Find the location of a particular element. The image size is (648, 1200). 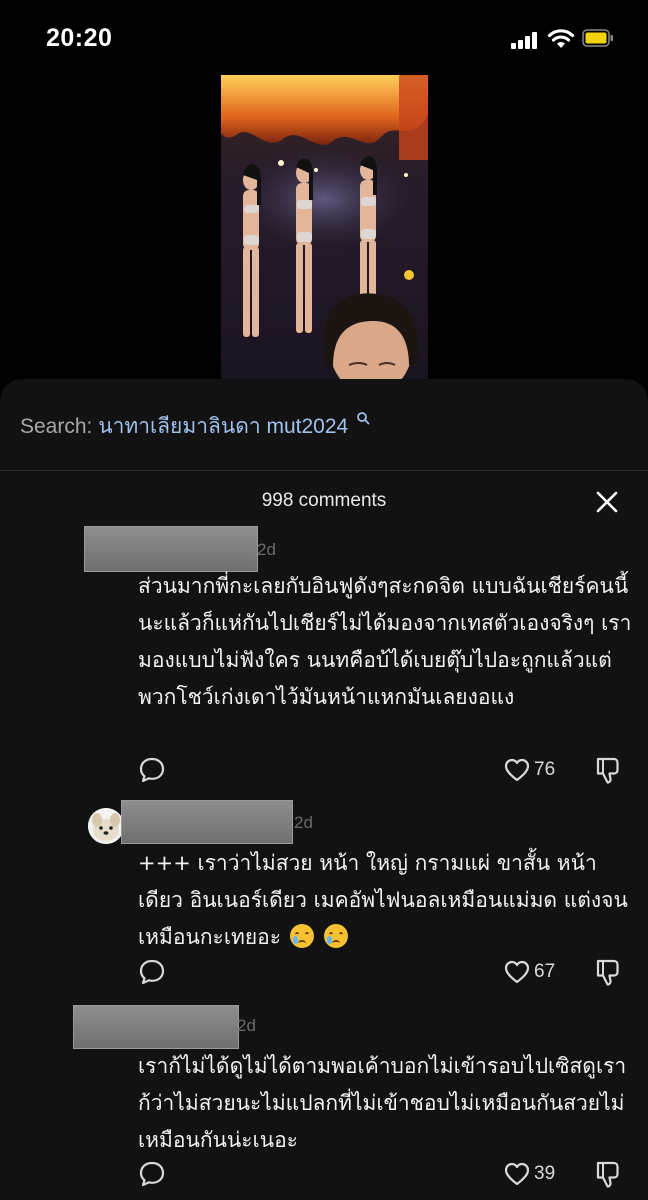

comment-actions: 76 is located at coordinates (324, 771).